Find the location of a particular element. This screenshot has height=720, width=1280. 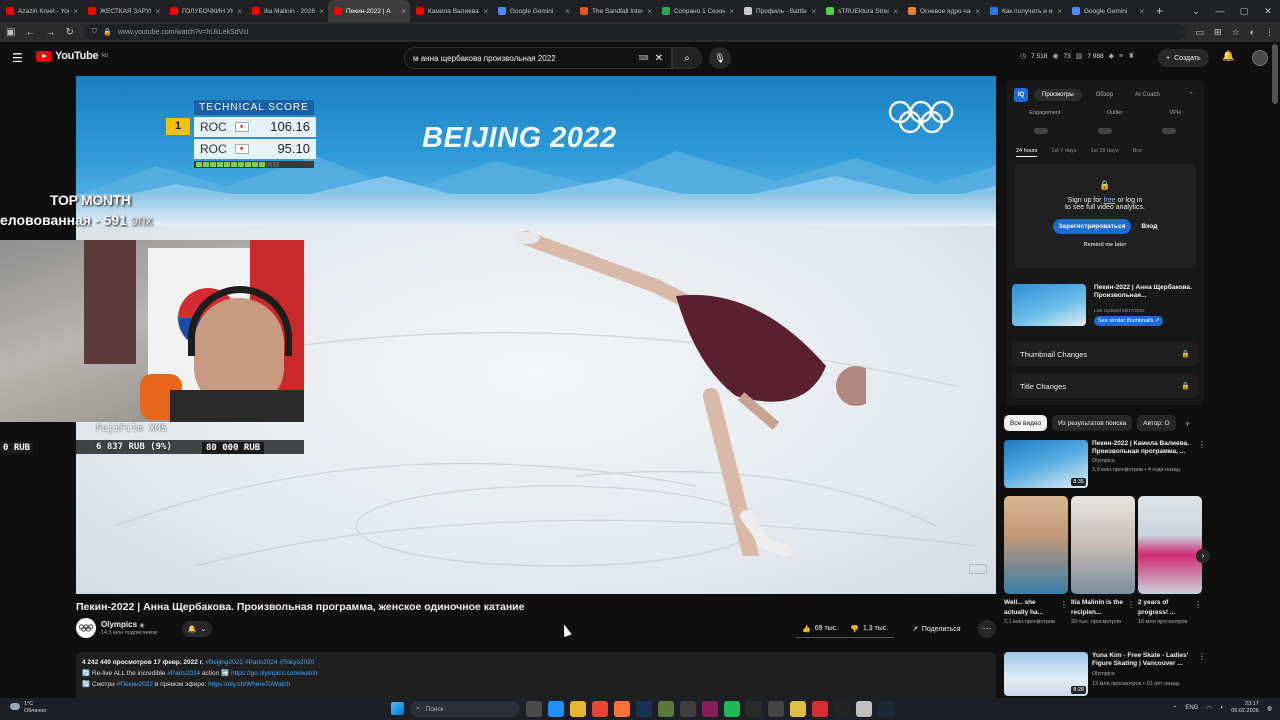

search-input: м анна щербакова произвольная 2022 ⌨ ✕ is located at coordinates (538, 58).